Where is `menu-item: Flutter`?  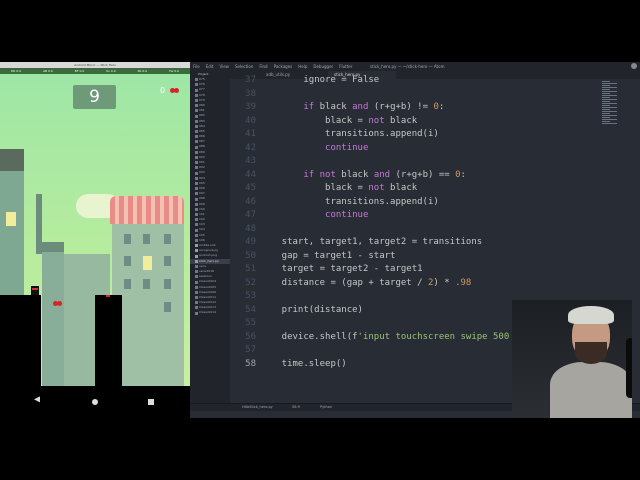
menu-item: Flutter is located at coordinates (345, 66).